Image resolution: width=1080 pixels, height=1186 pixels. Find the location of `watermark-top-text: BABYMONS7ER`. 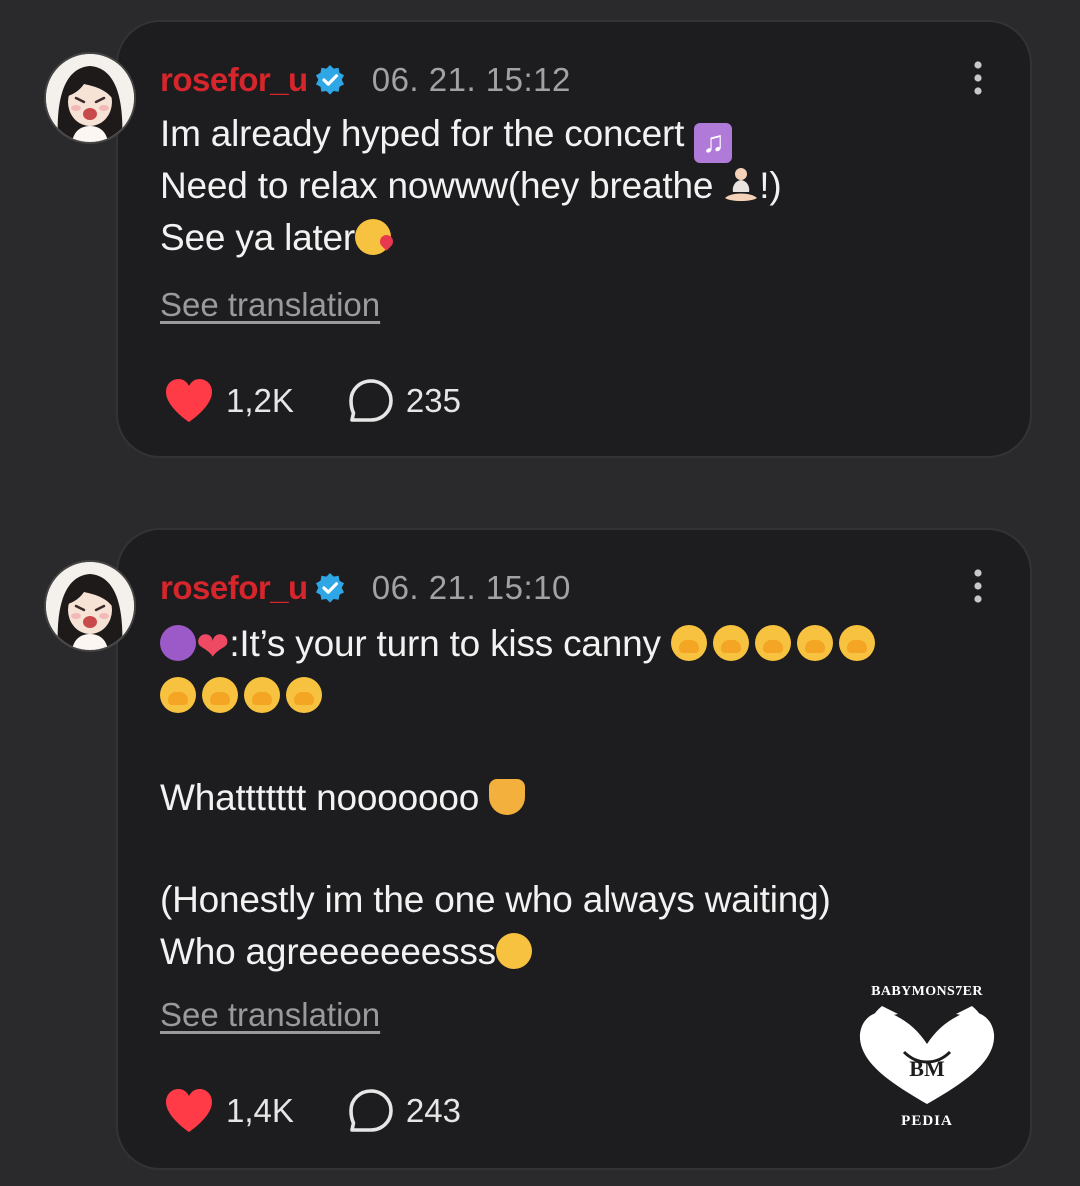

watermark-top-text: BABYMONS7ER is located at coordinates (927, 991).